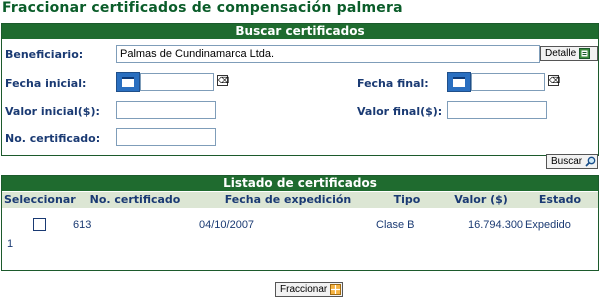 Image resolution: width=600 pixels, height=298 pixels. What do you see at coordinates (328, 54) in the screenshot?
I see `beneficiario-field: Palmas de Cundinamarca Ltda.` at bounding box center [328, 54].